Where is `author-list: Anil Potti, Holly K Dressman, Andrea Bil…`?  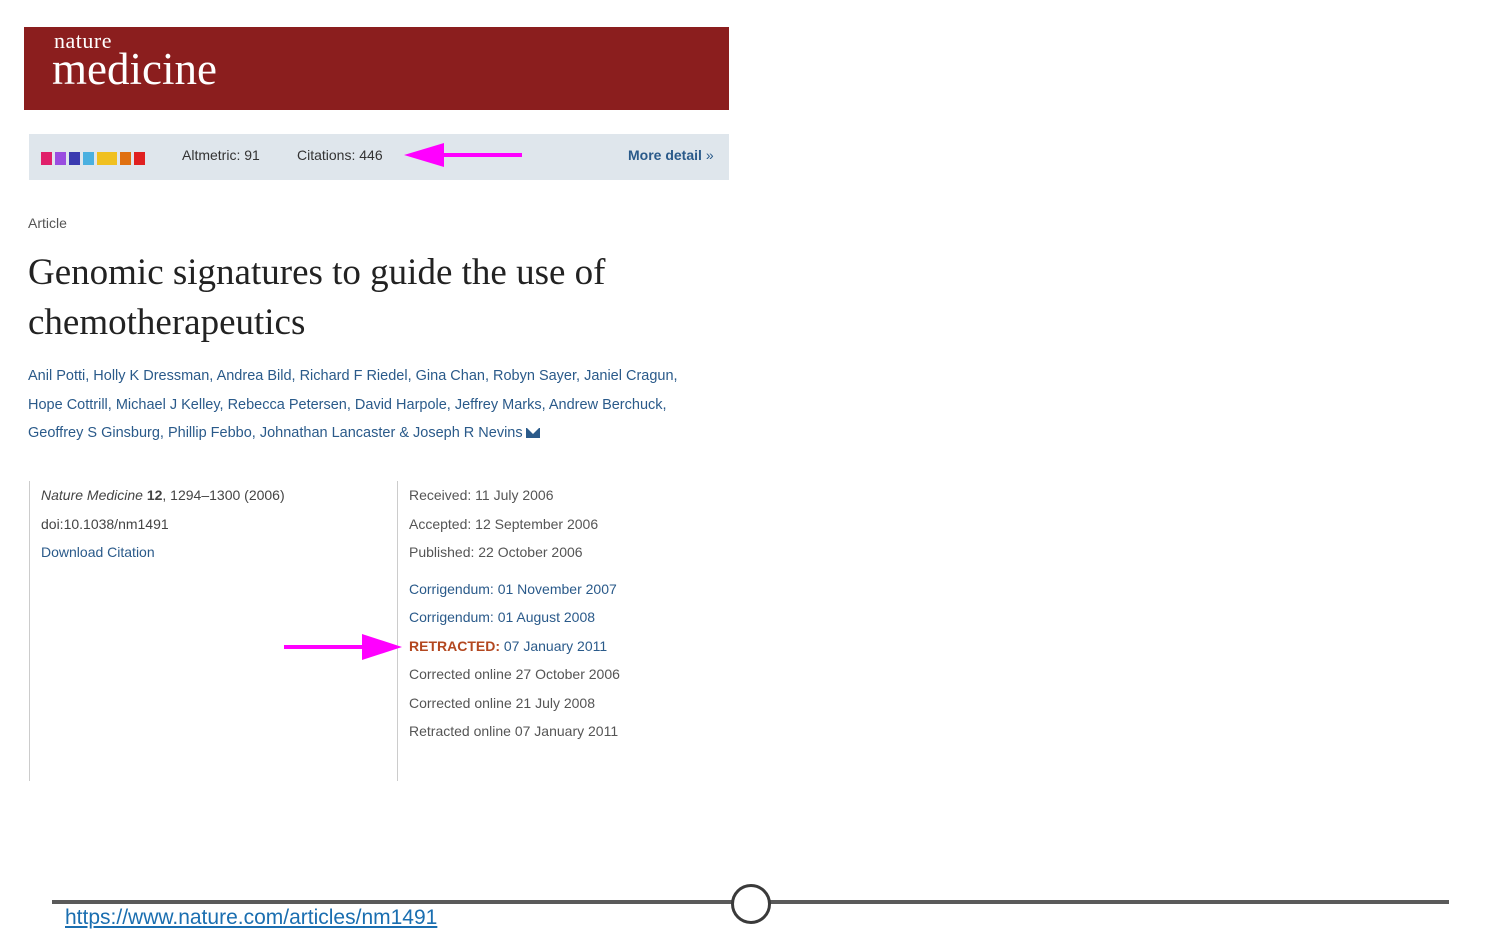
author-list: Anil Potti, Holly K Dressman, Andrea Bil… is located at coordinates (383, 405).